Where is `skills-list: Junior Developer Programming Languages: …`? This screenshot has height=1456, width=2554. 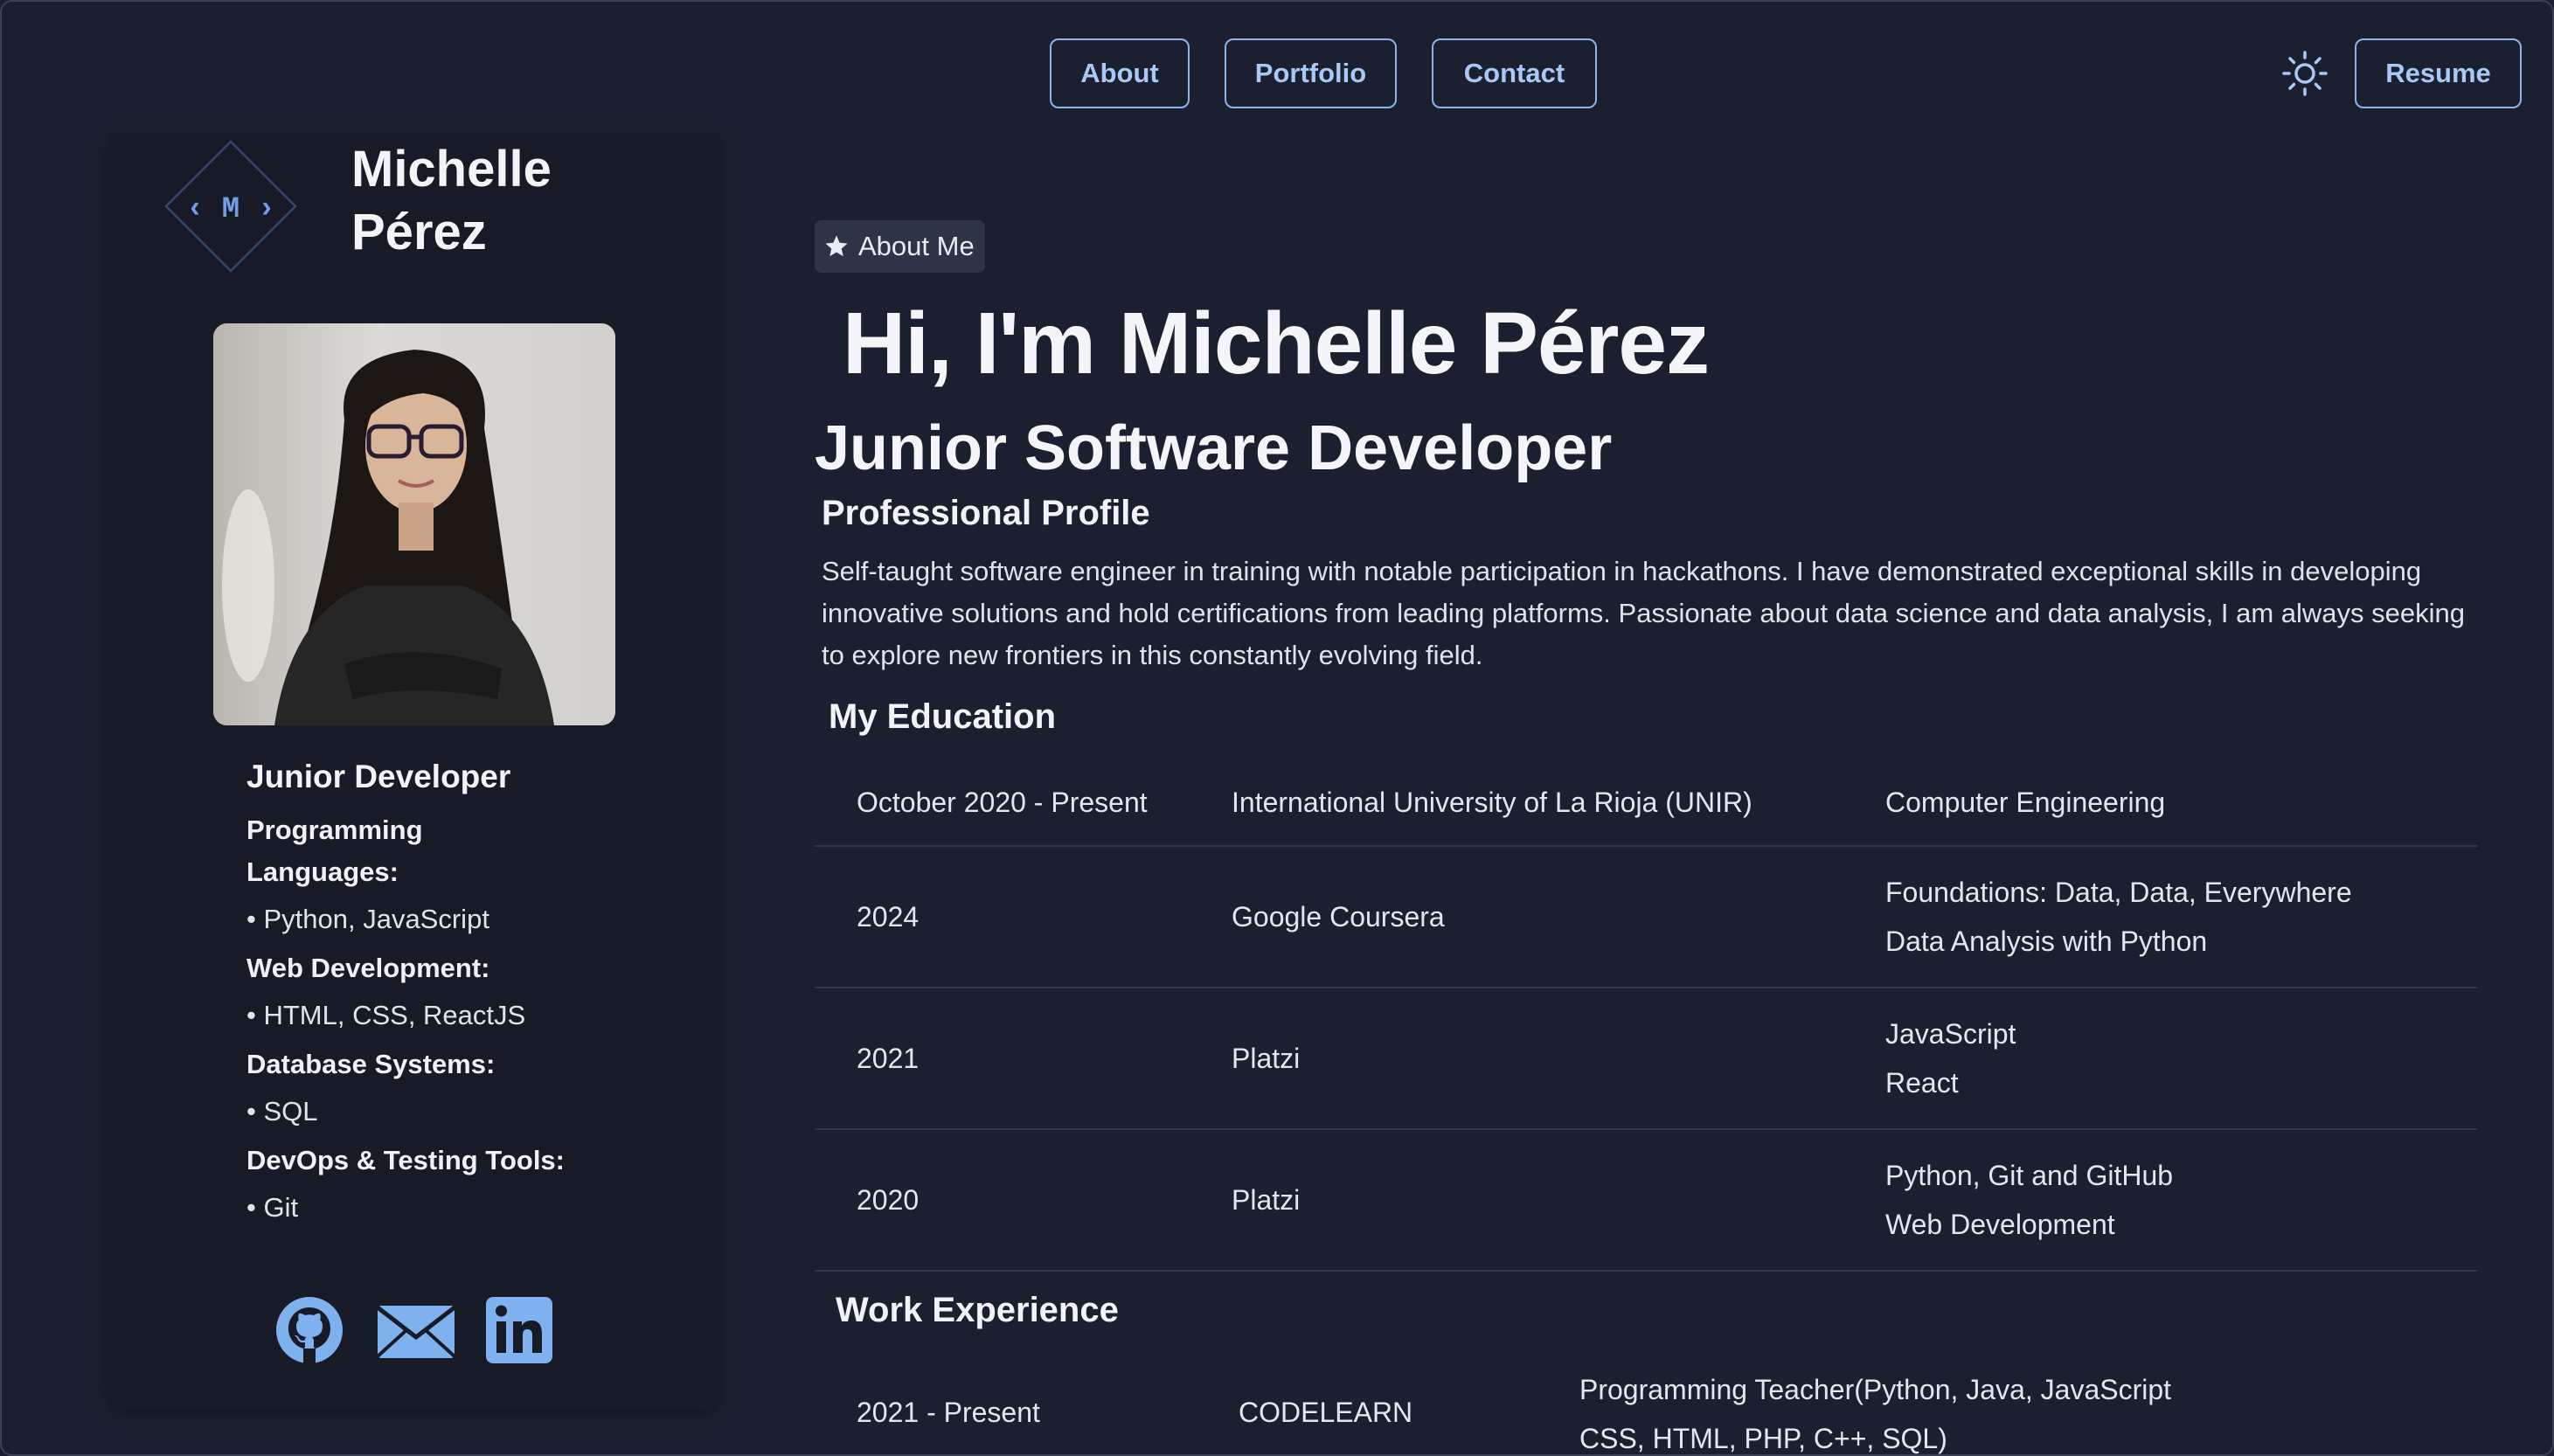
skills-list: Junior Developer Programming Languages: … is located at coordinates (439, 997).